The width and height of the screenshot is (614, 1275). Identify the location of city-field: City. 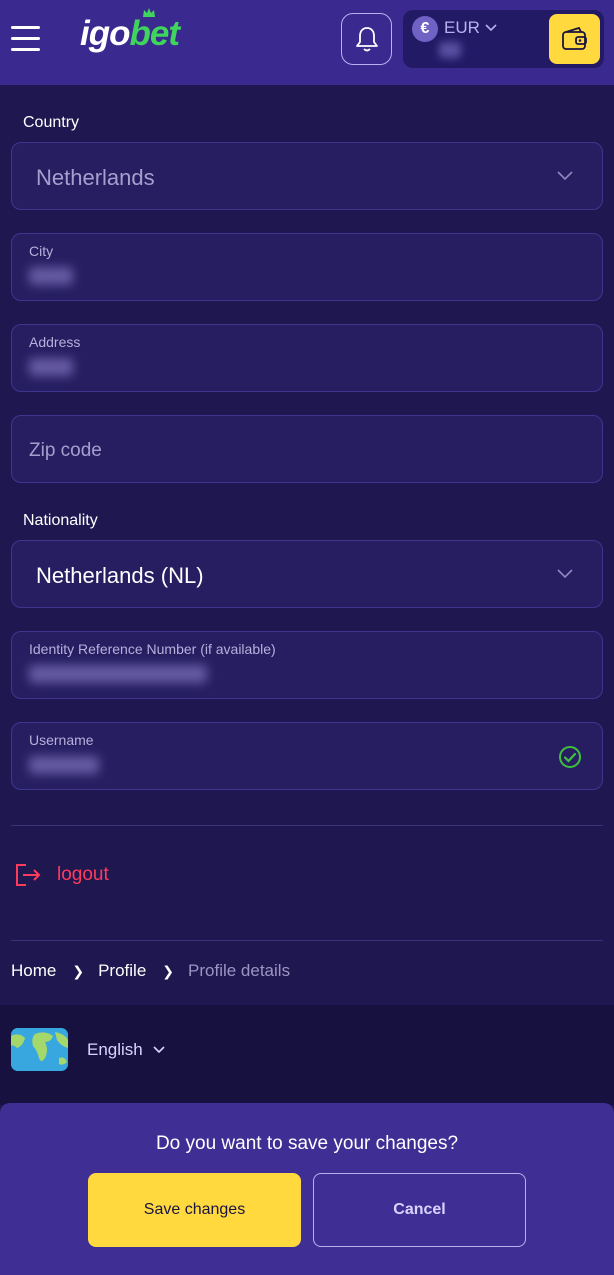
(307, 267).